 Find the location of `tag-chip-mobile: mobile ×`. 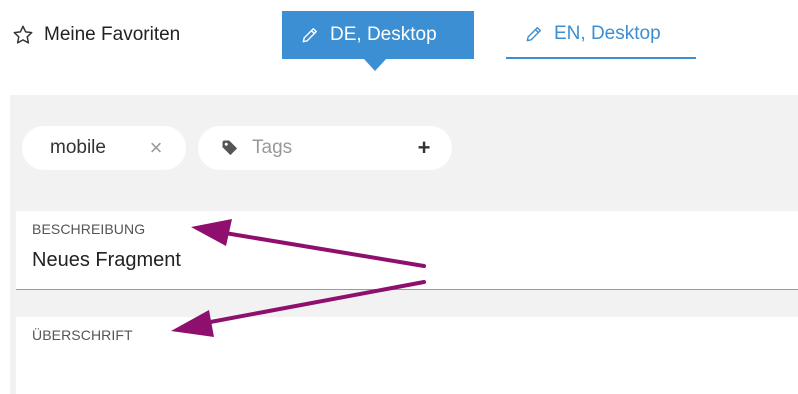

tag-chip-mobile: mobile × is located at coordinates (104, 148).